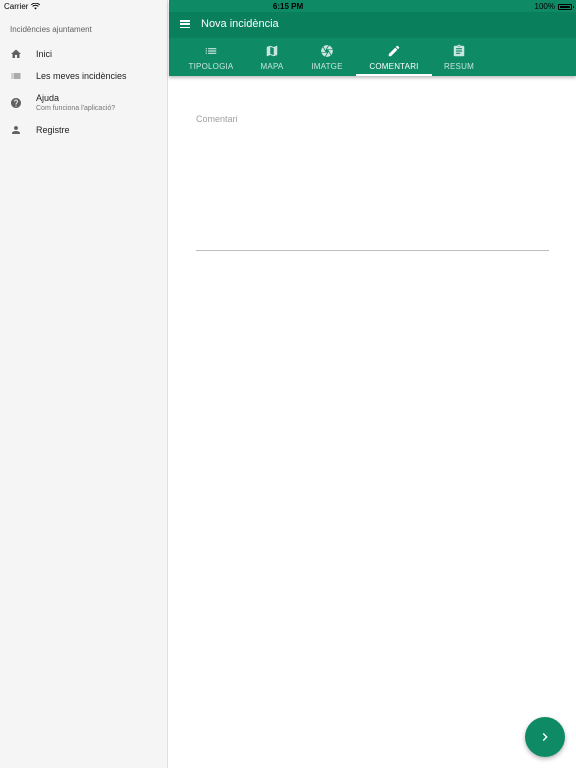  I want to click on status-time: 6:15 PM, so click(288, 6).